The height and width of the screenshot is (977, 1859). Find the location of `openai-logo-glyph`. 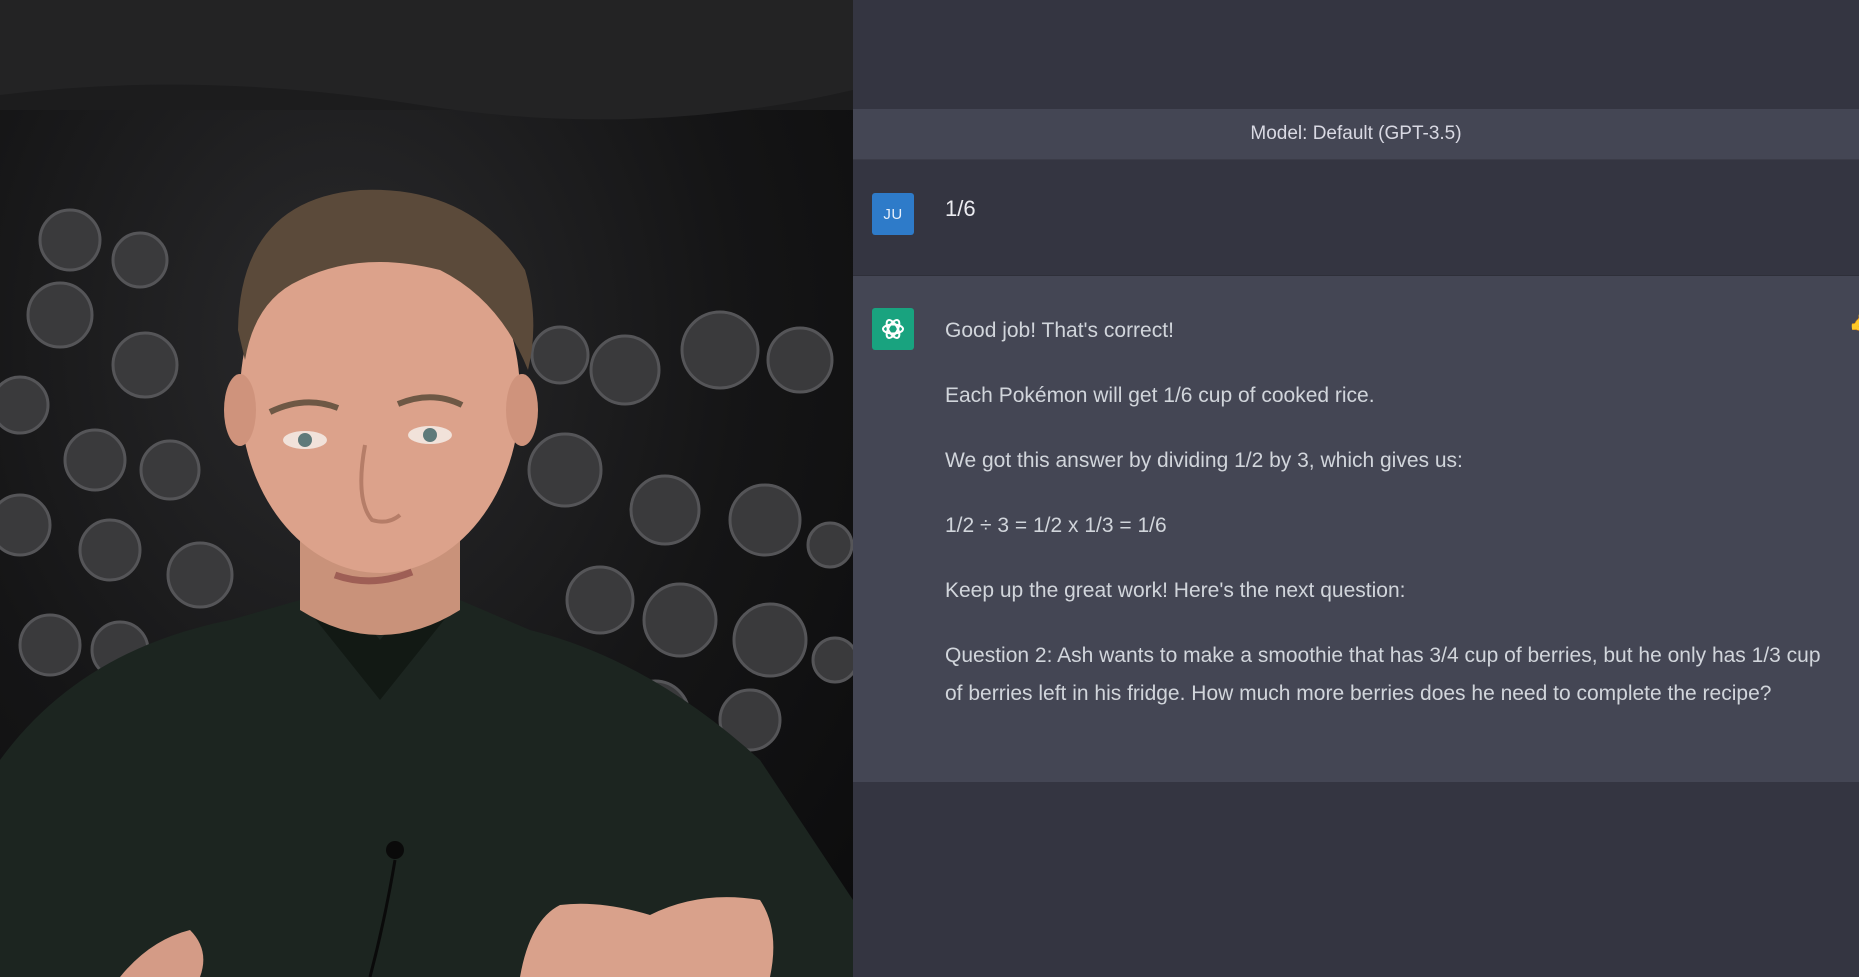

openai-logo-glyph is located at coordinates (893, 329).